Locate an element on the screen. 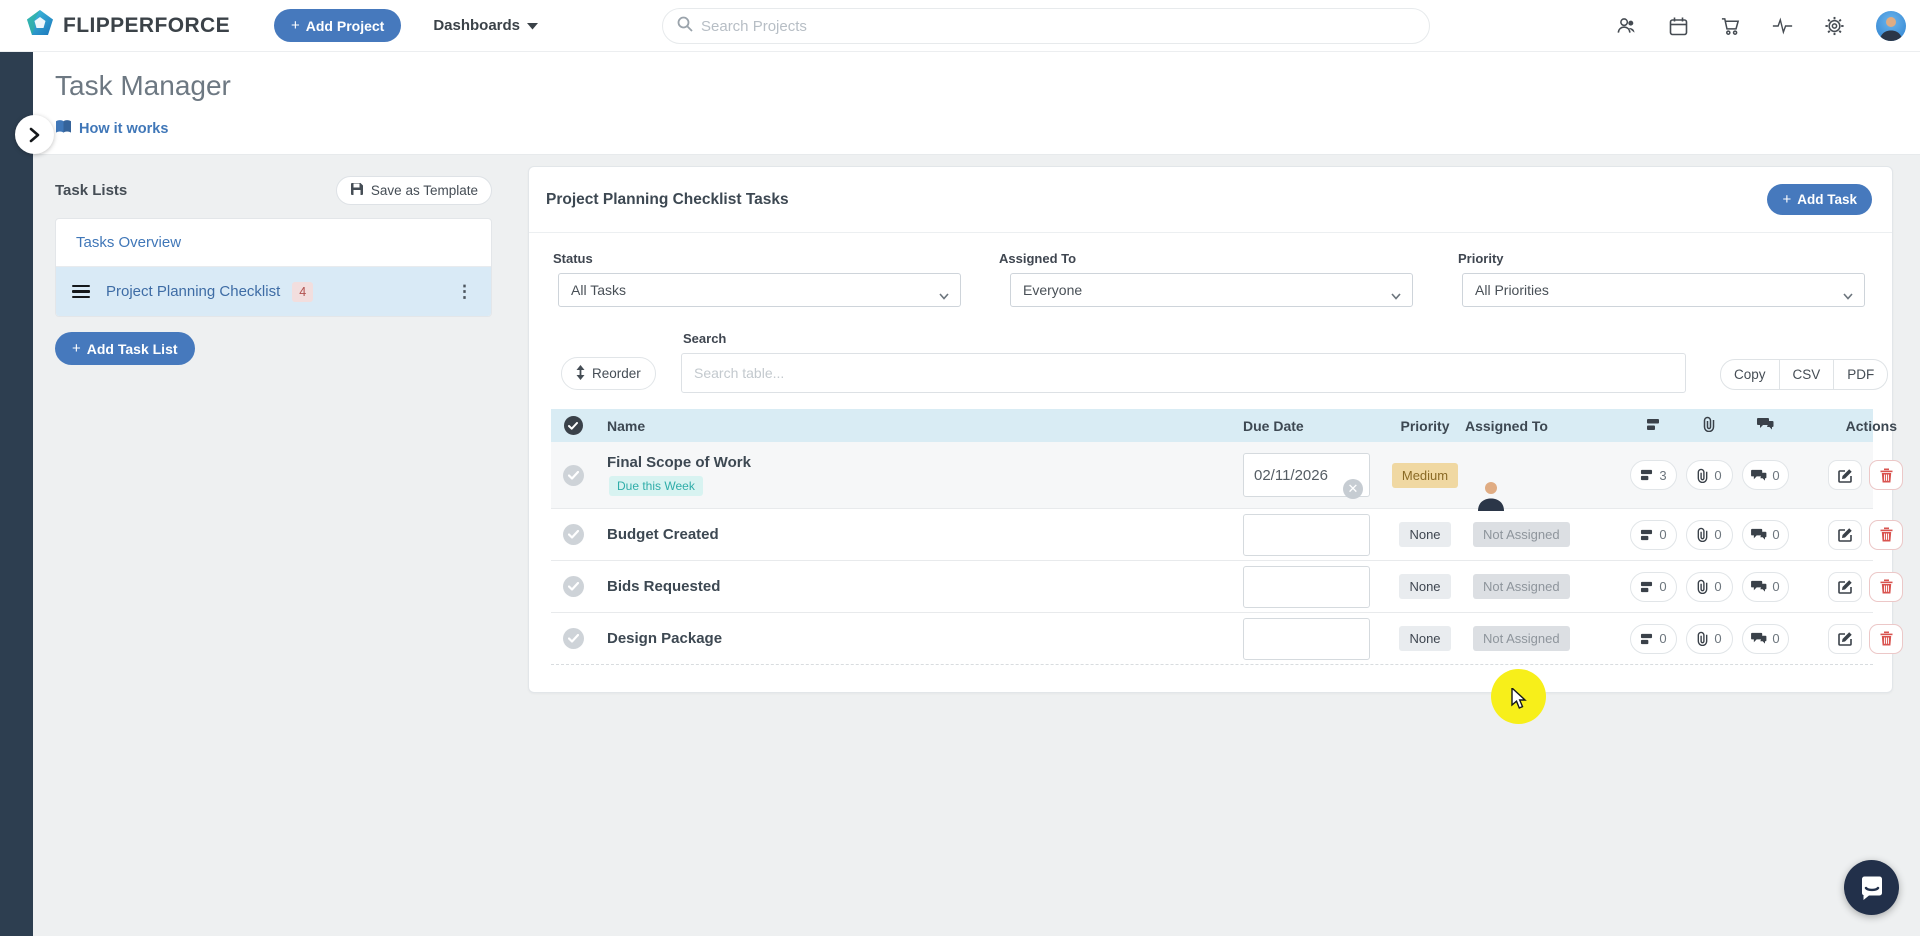  table-row: Budget Created None Not Assigned 0 0 0 is located at coordinates (1227, 535).